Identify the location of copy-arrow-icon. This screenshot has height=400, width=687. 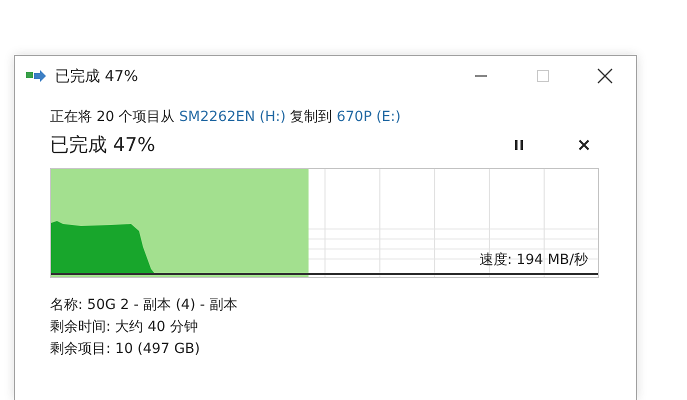
(36, 76).